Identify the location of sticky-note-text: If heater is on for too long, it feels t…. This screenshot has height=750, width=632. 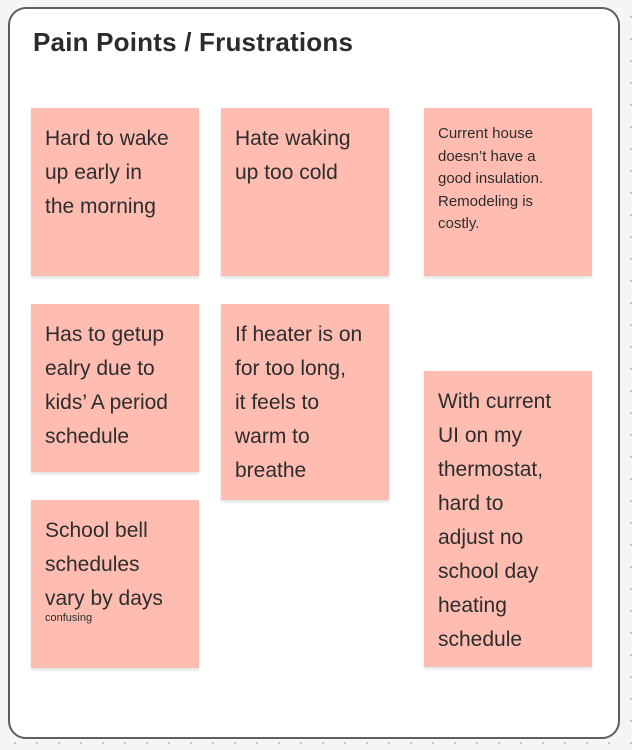
(299, 402).